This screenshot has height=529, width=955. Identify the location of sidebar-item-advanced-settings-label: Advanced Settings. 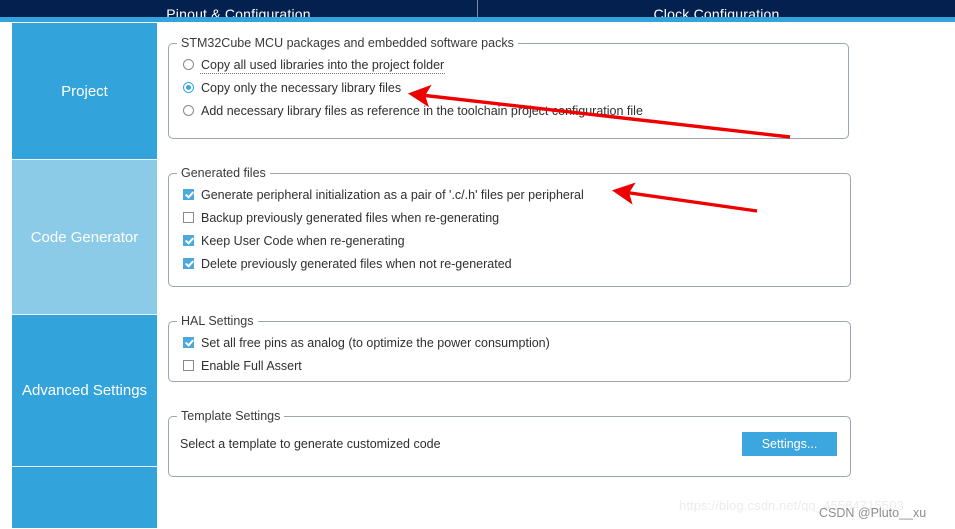
(84, 390).